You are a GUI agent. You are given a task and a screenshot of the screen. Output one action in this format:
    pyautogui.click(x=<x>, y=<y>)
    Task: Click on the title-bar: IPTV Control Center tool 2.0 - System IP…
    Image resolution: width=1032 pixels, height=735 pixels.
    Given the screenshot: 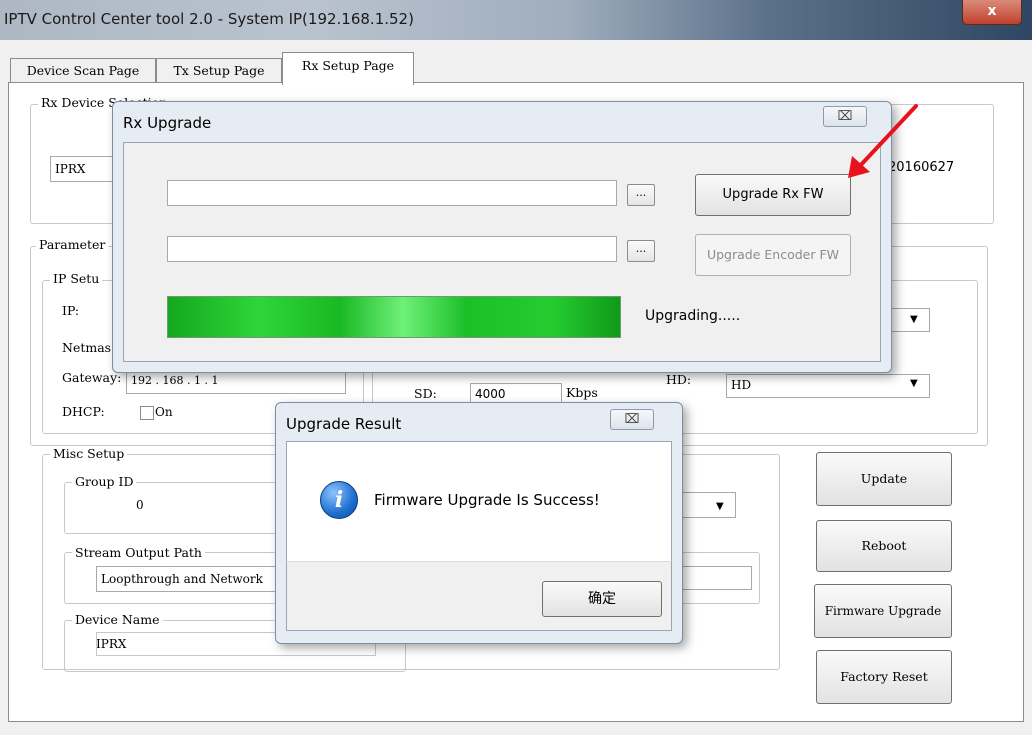 What is the action you would take?
    pyautogui.click(x=516, y=20)
    